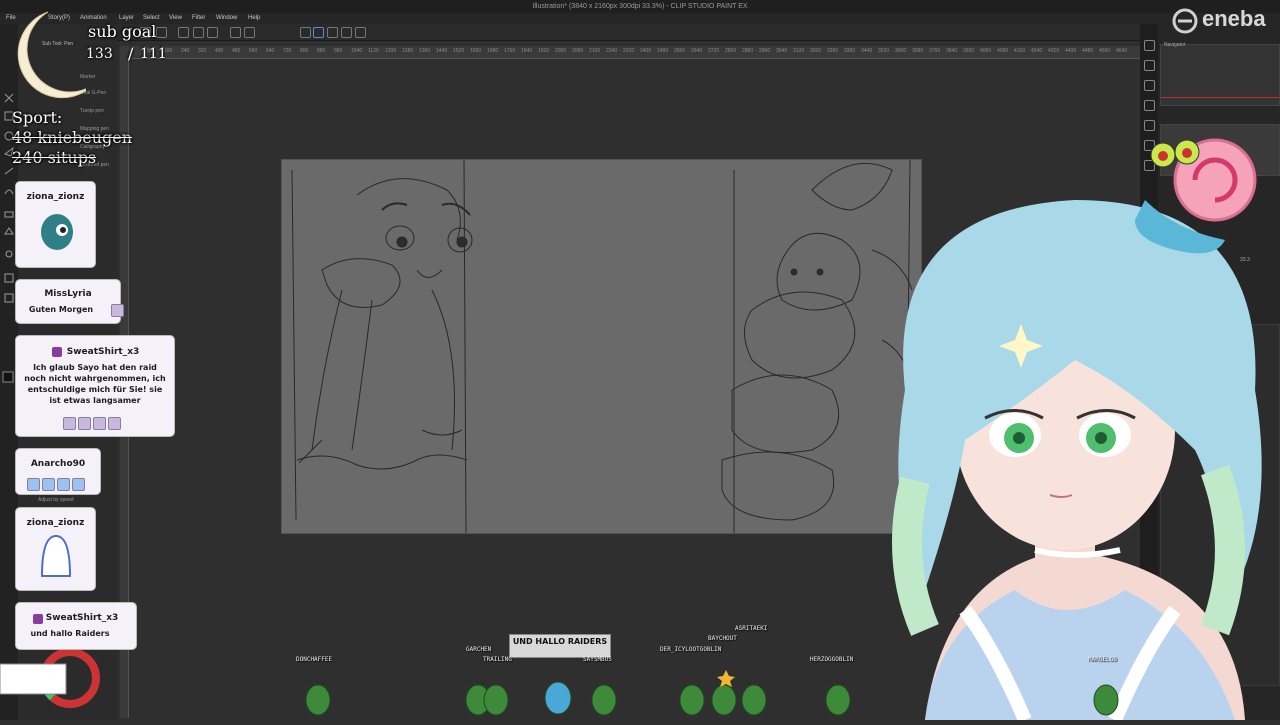  Describe the element at coordinates (58, 464) in the screenshot. I see `chat-username: Anarcho90` at that location.